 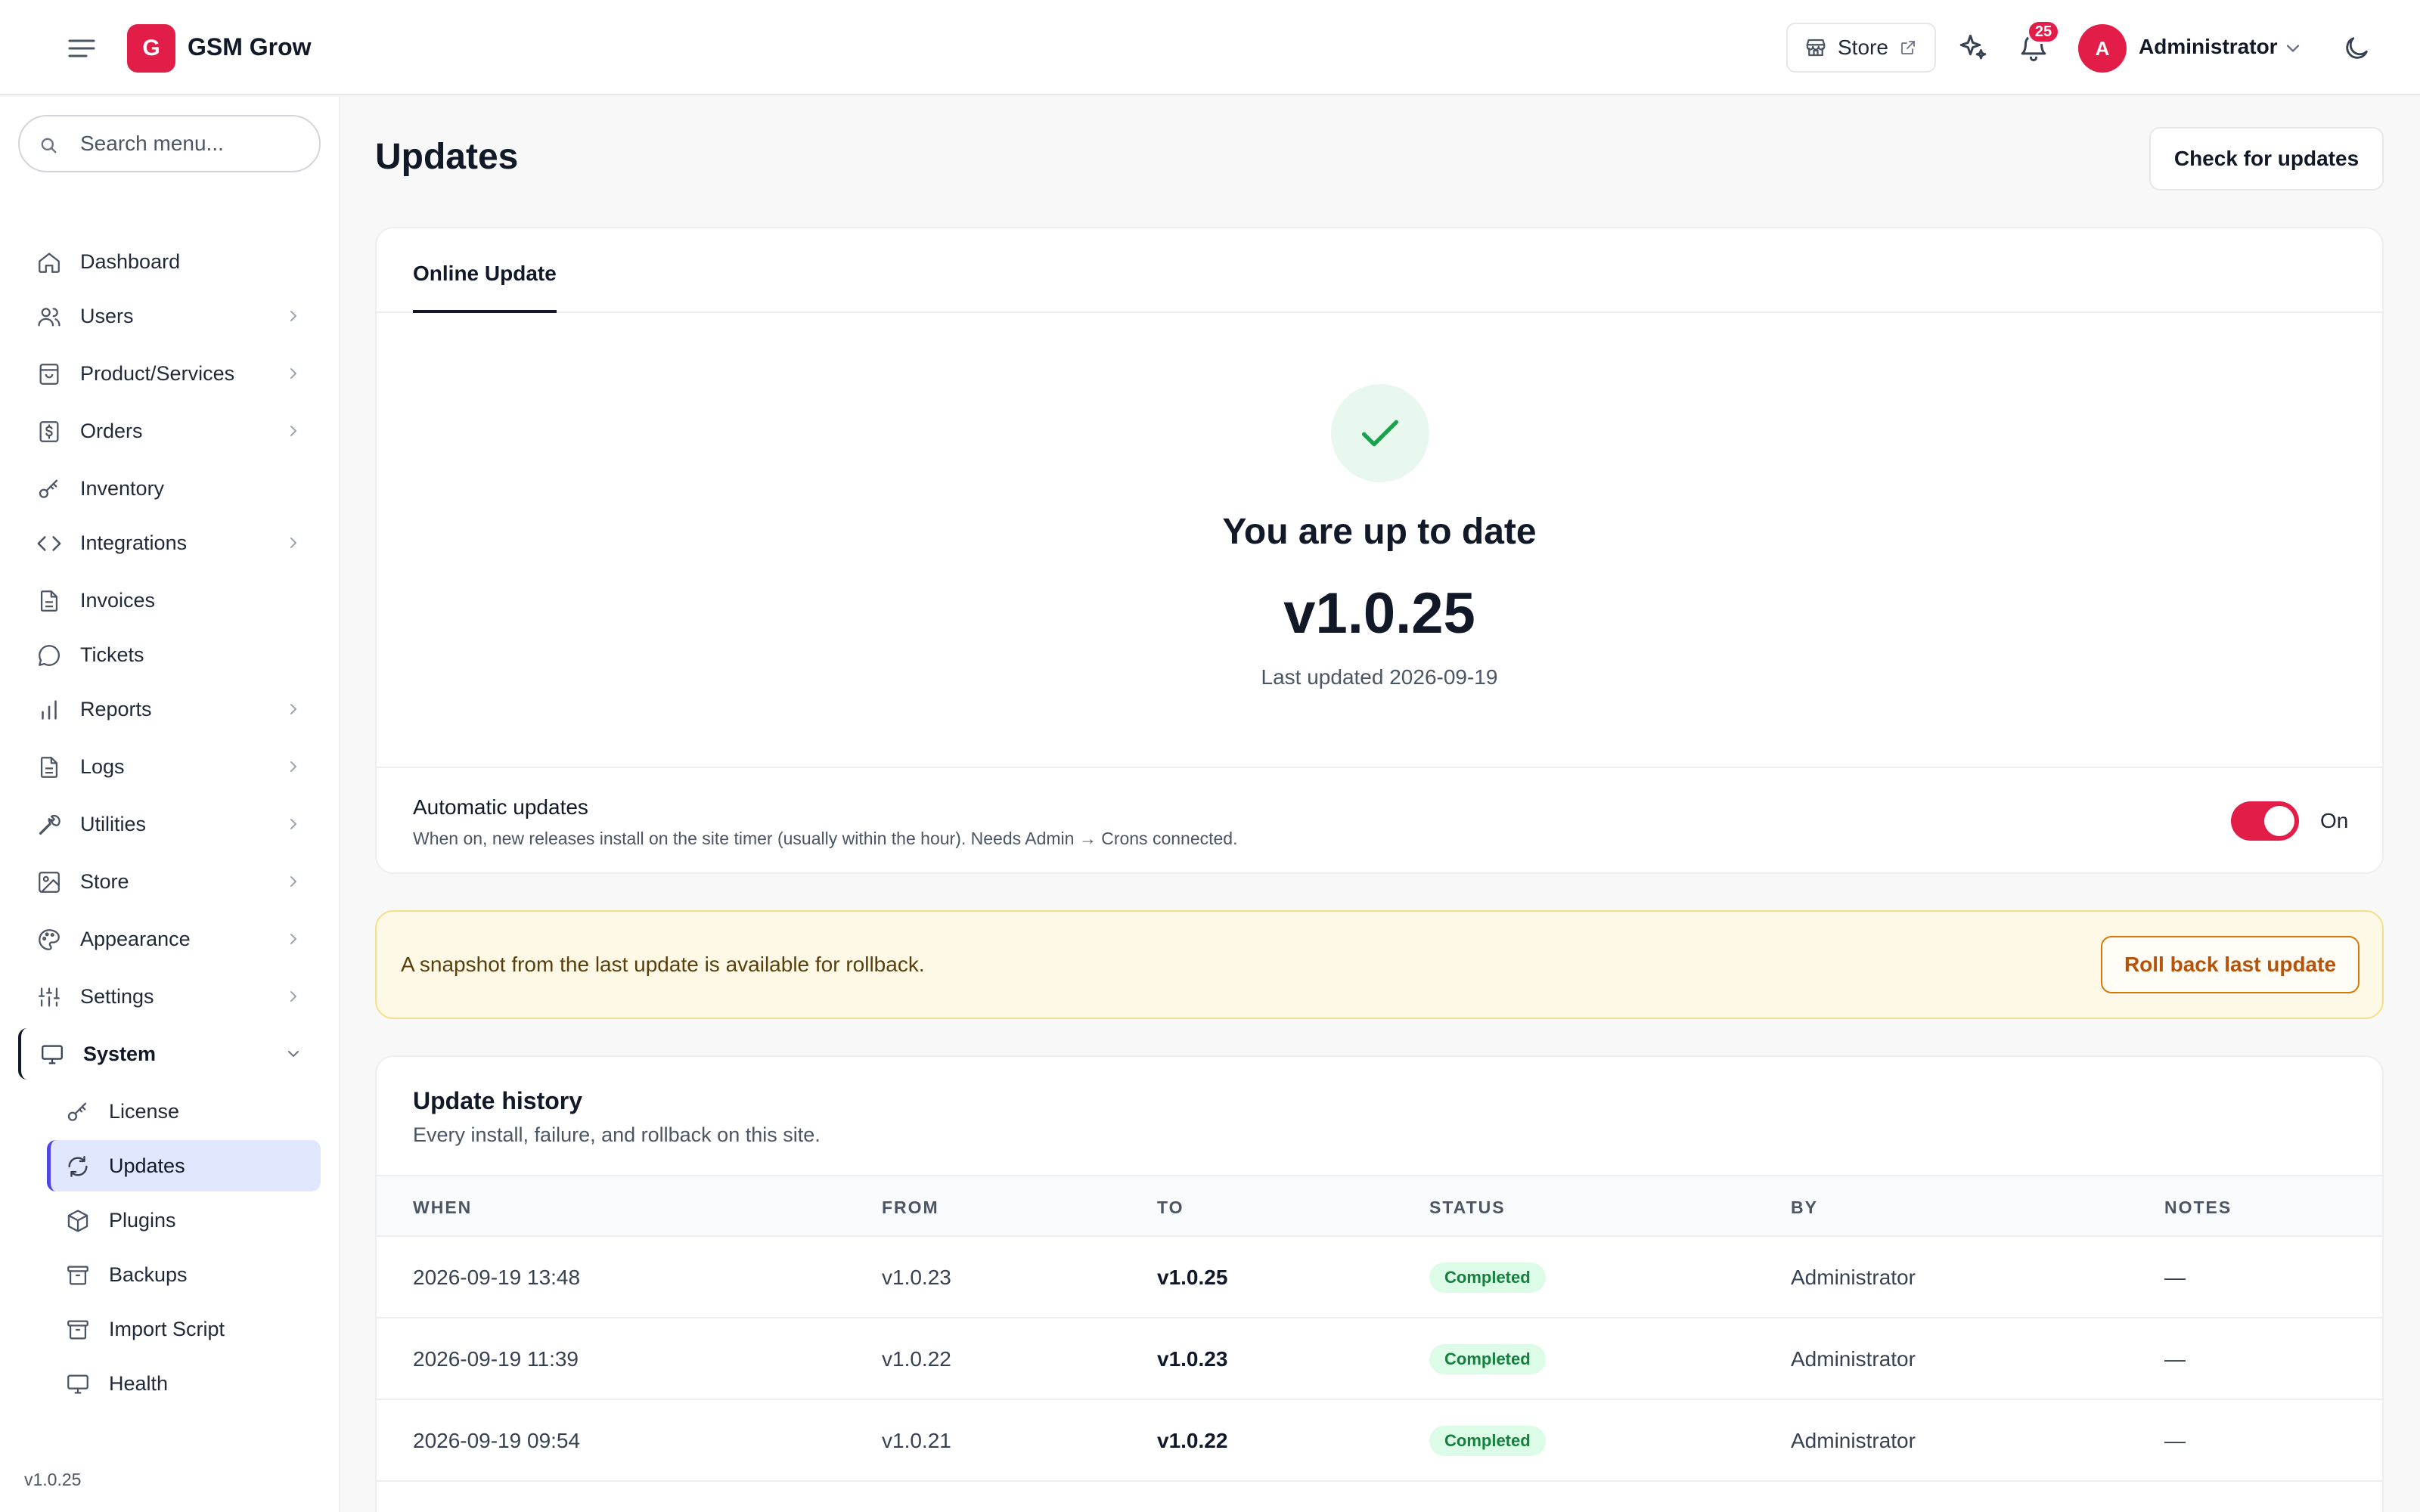 I want to click on home-icon, so click(x=49, y=262).